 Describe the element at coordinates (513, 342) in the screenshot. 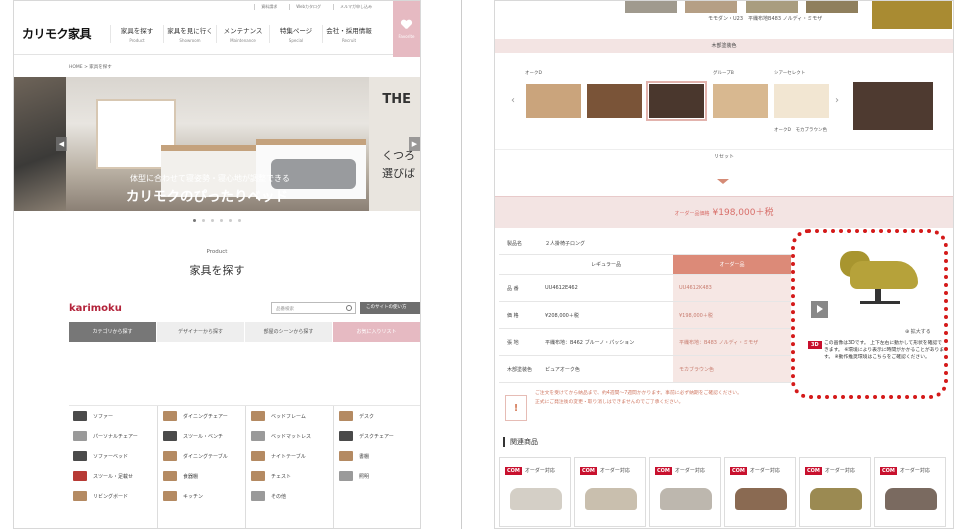

I see `spec-key: 張 地` at that location.